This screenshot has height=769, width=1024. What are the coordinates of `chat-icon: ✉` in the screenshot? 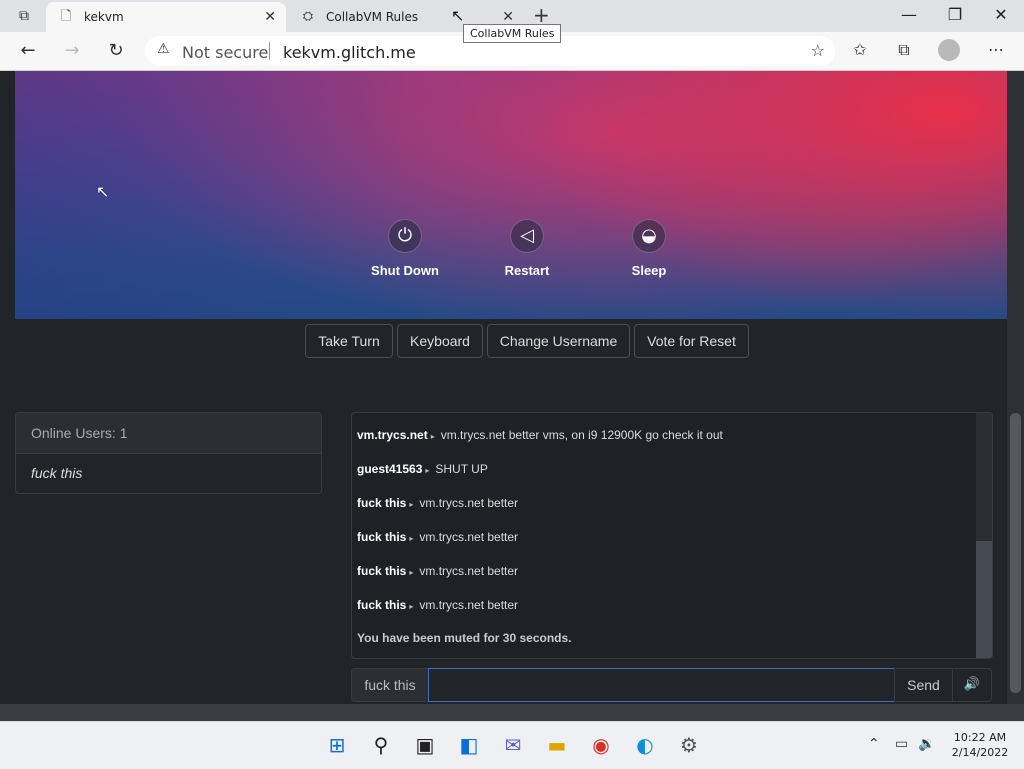 It's located at (513, 745).